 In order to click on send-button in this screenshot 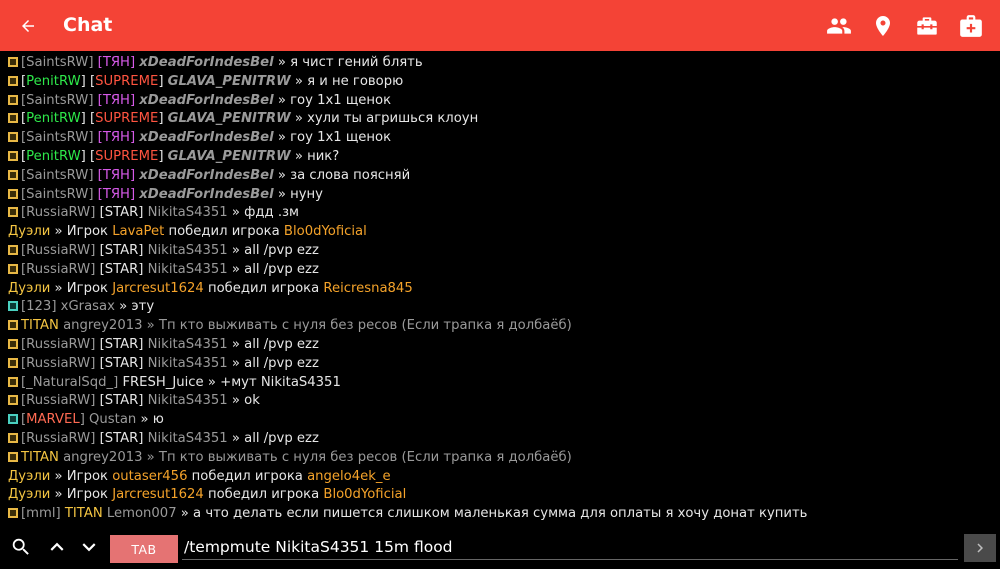, I will do `click(980, 548)`.